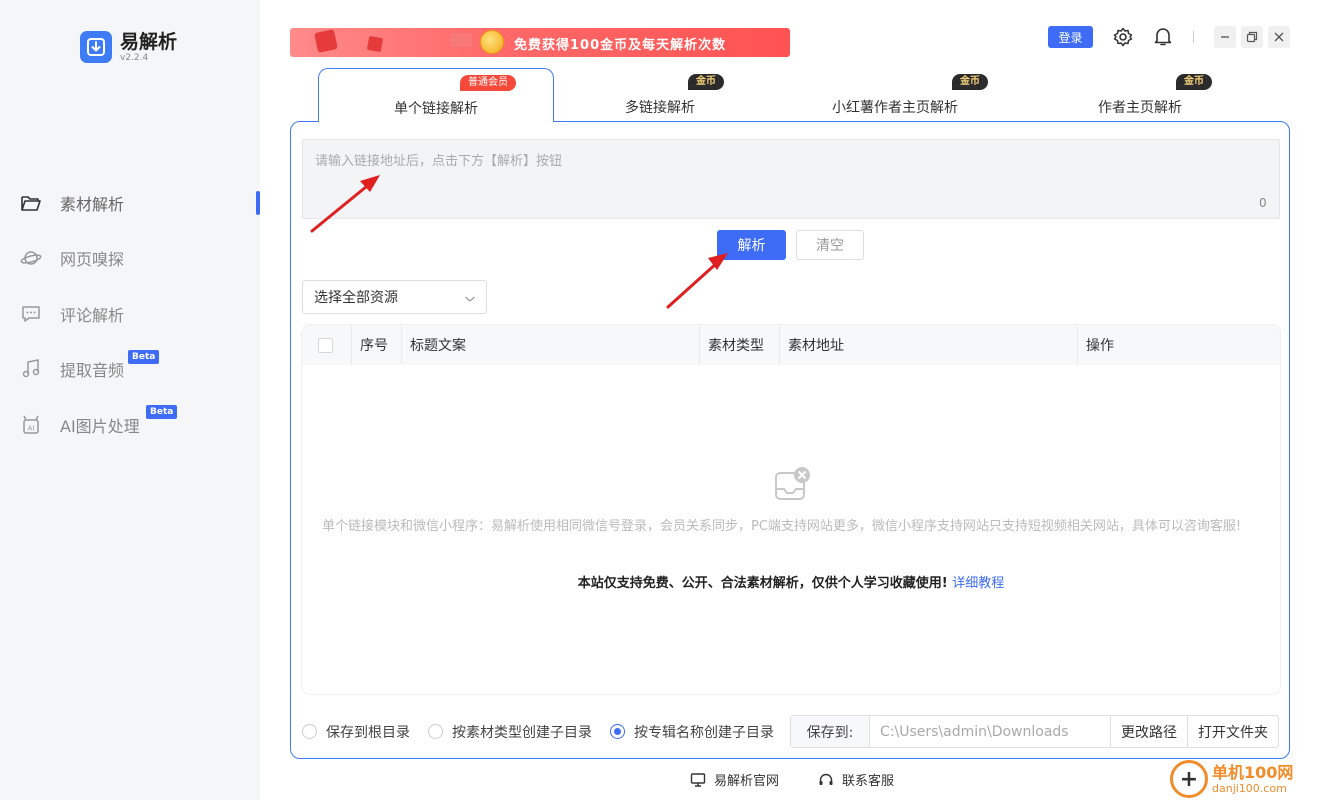 The height and width of the screenshot is (800, 1320). I want to click on tab-label: 作者主页解析, so click(1140, 108).